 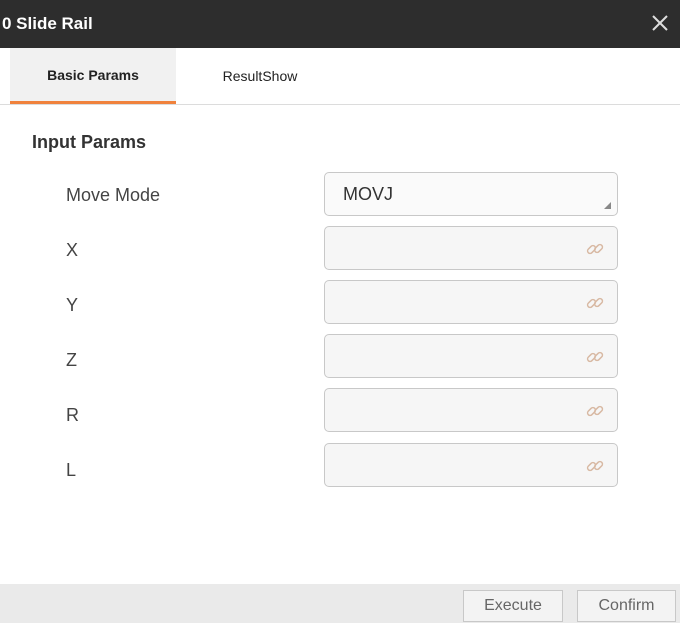 What do you see at coordinates (626, 606) in the screenshot?
I see `confirm-button: Confirm` at bounding box center [626, 606].